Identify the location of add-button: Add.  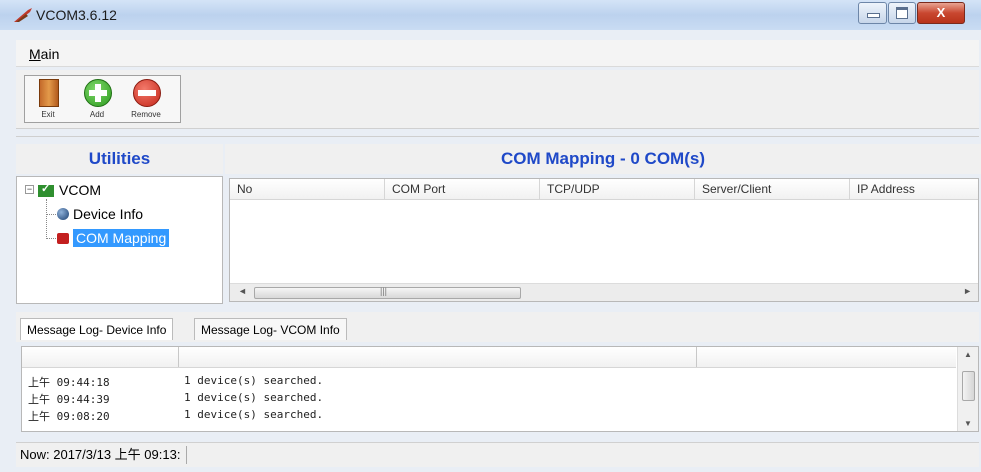
(97, 99).